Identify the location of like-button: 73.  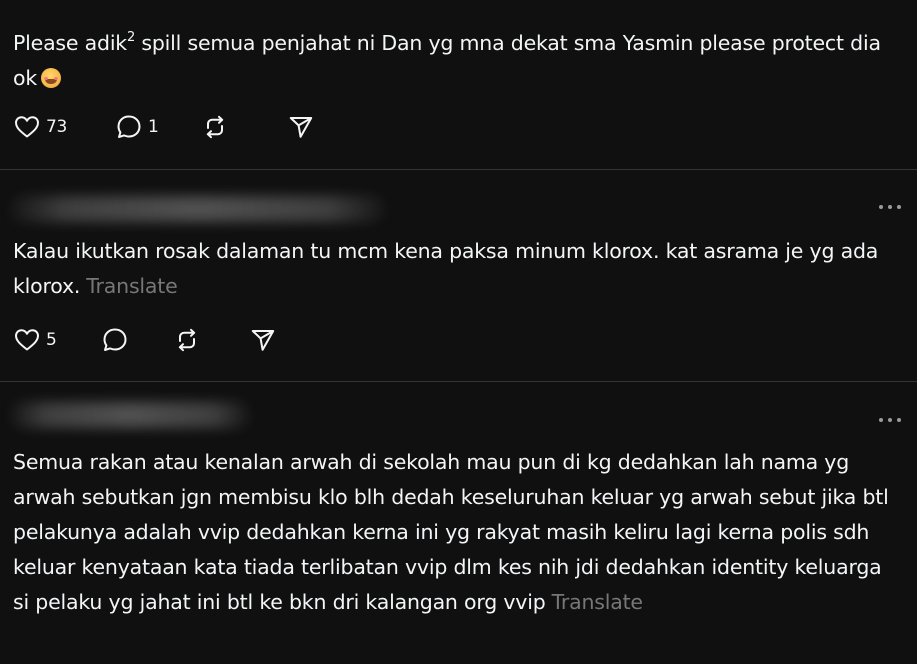
(65, 127).